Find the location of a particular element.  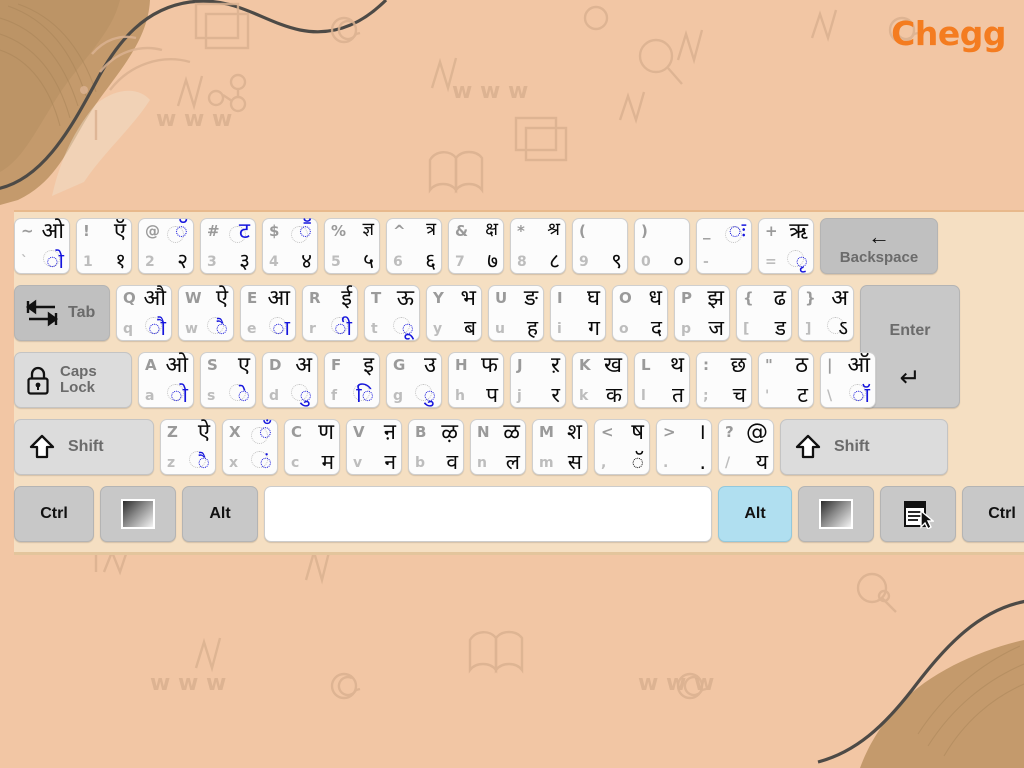

key-base-label: h is located at coordinates (460, 396).